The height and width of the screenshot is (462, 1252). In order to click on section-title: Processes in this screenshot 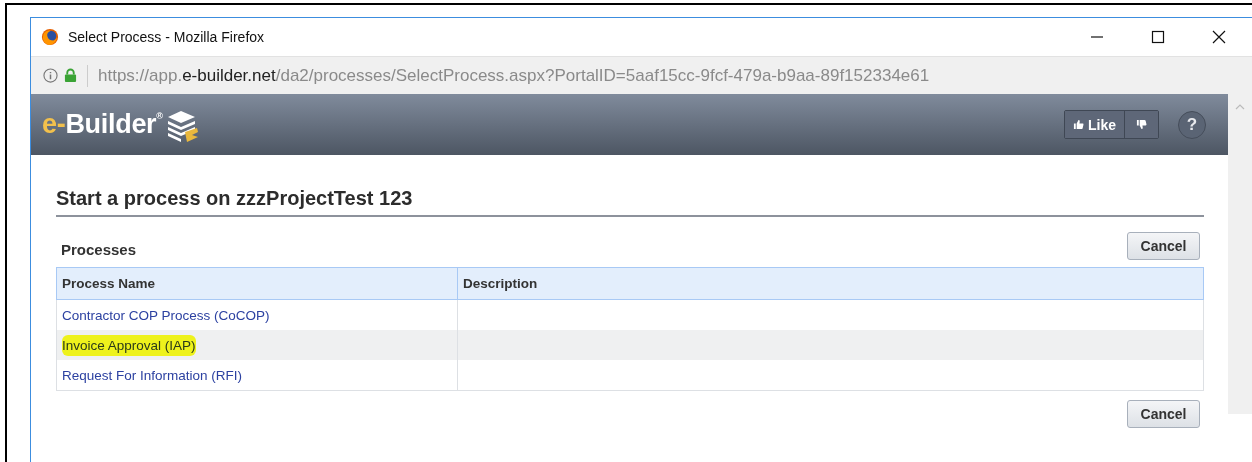, I will do `click(99, 248)`.